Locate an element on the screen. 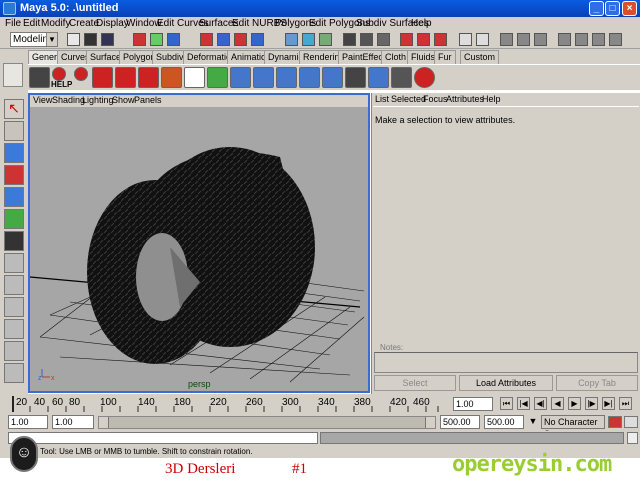 The height and width of the screenshot is (480, 640). shelf-h-icon is located at coordinates (263, 77).